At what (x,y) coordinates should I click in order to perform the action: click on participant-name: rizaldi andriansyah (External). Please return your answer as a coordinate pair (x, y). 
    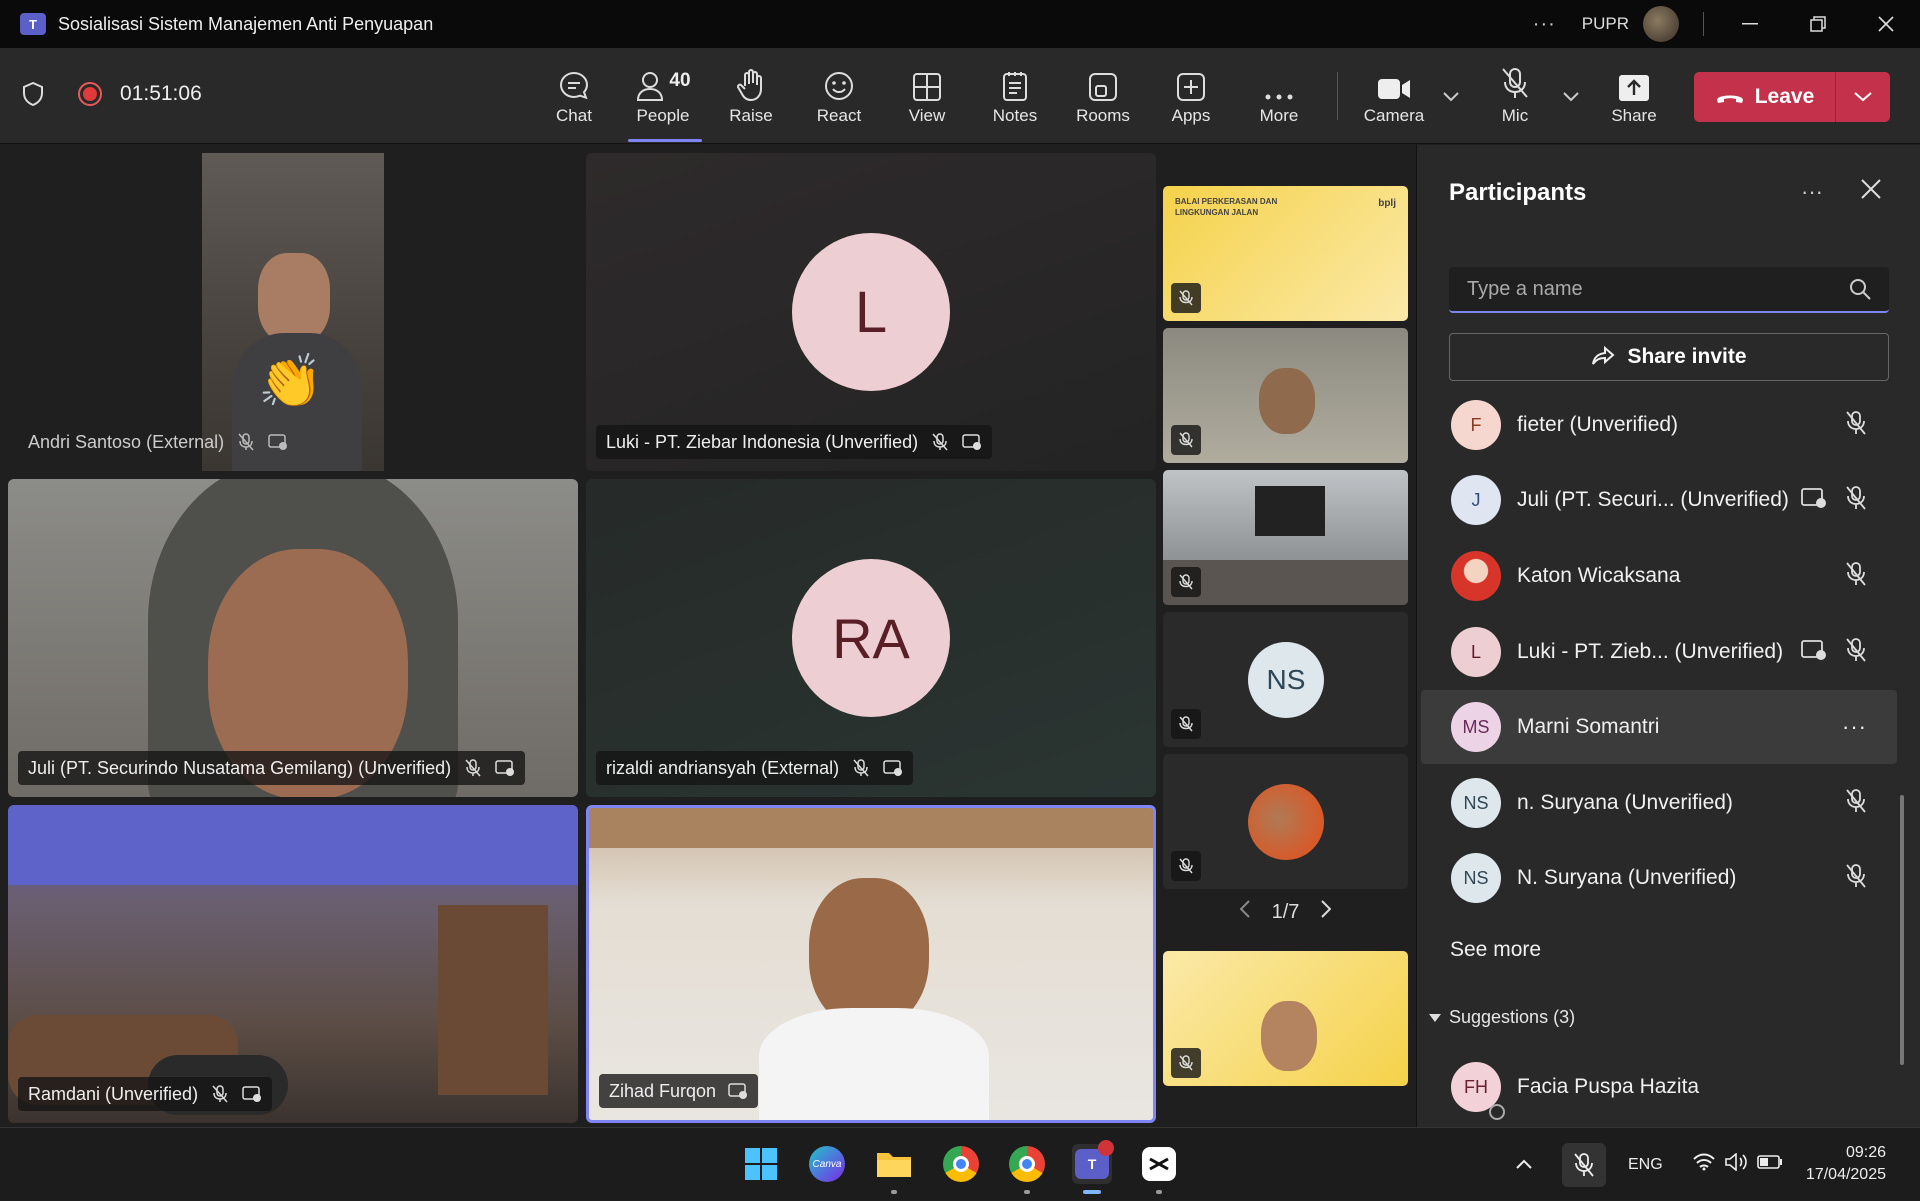
    Looking at the image, I should click on (723, 767).